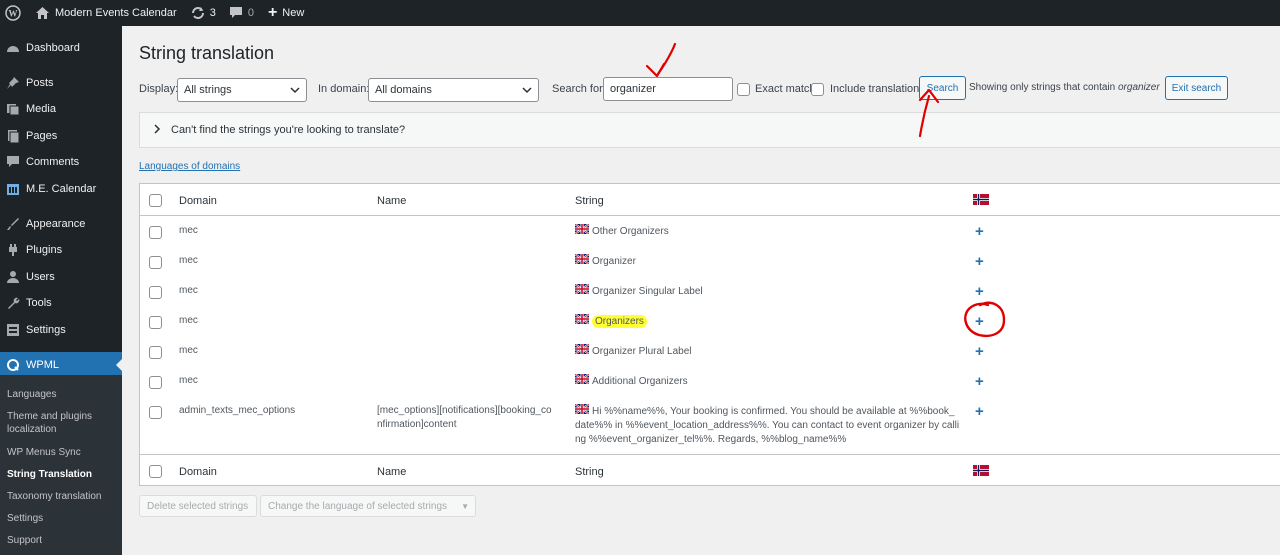 This screenshot has width=1280, height=555. I want to click on domain-select: All domains, so click(453, 90).